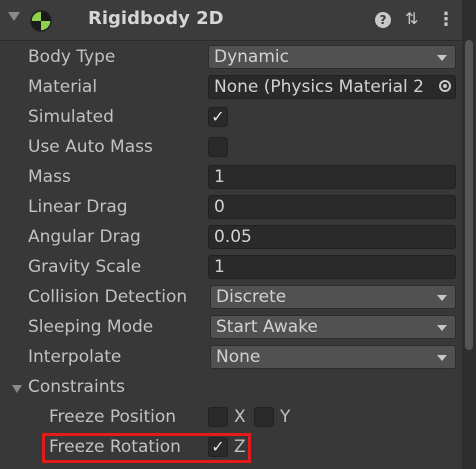 The height and width of the screenshot is (469, 476). I want to click on interpolate-row: Interpolate None, so click(231, 358).